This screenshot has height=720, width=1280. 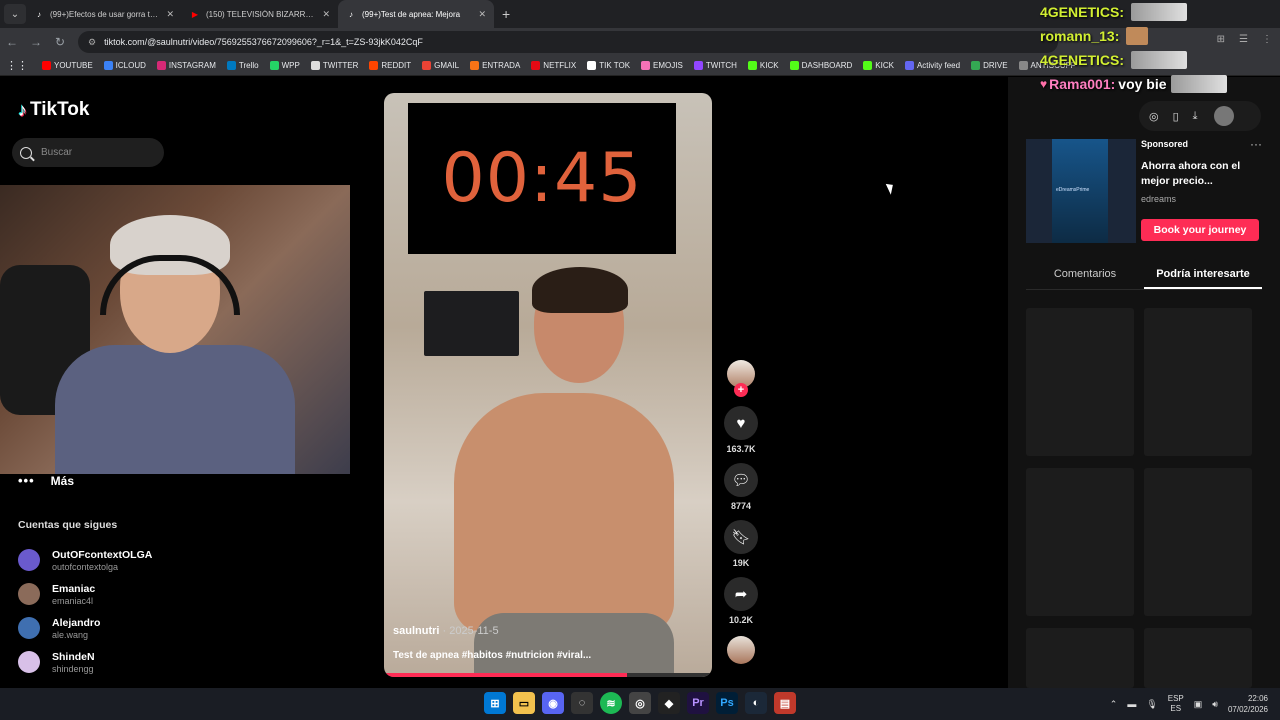 I want to click on tray-app-icon: ▬, so click(x=1131, y=704).